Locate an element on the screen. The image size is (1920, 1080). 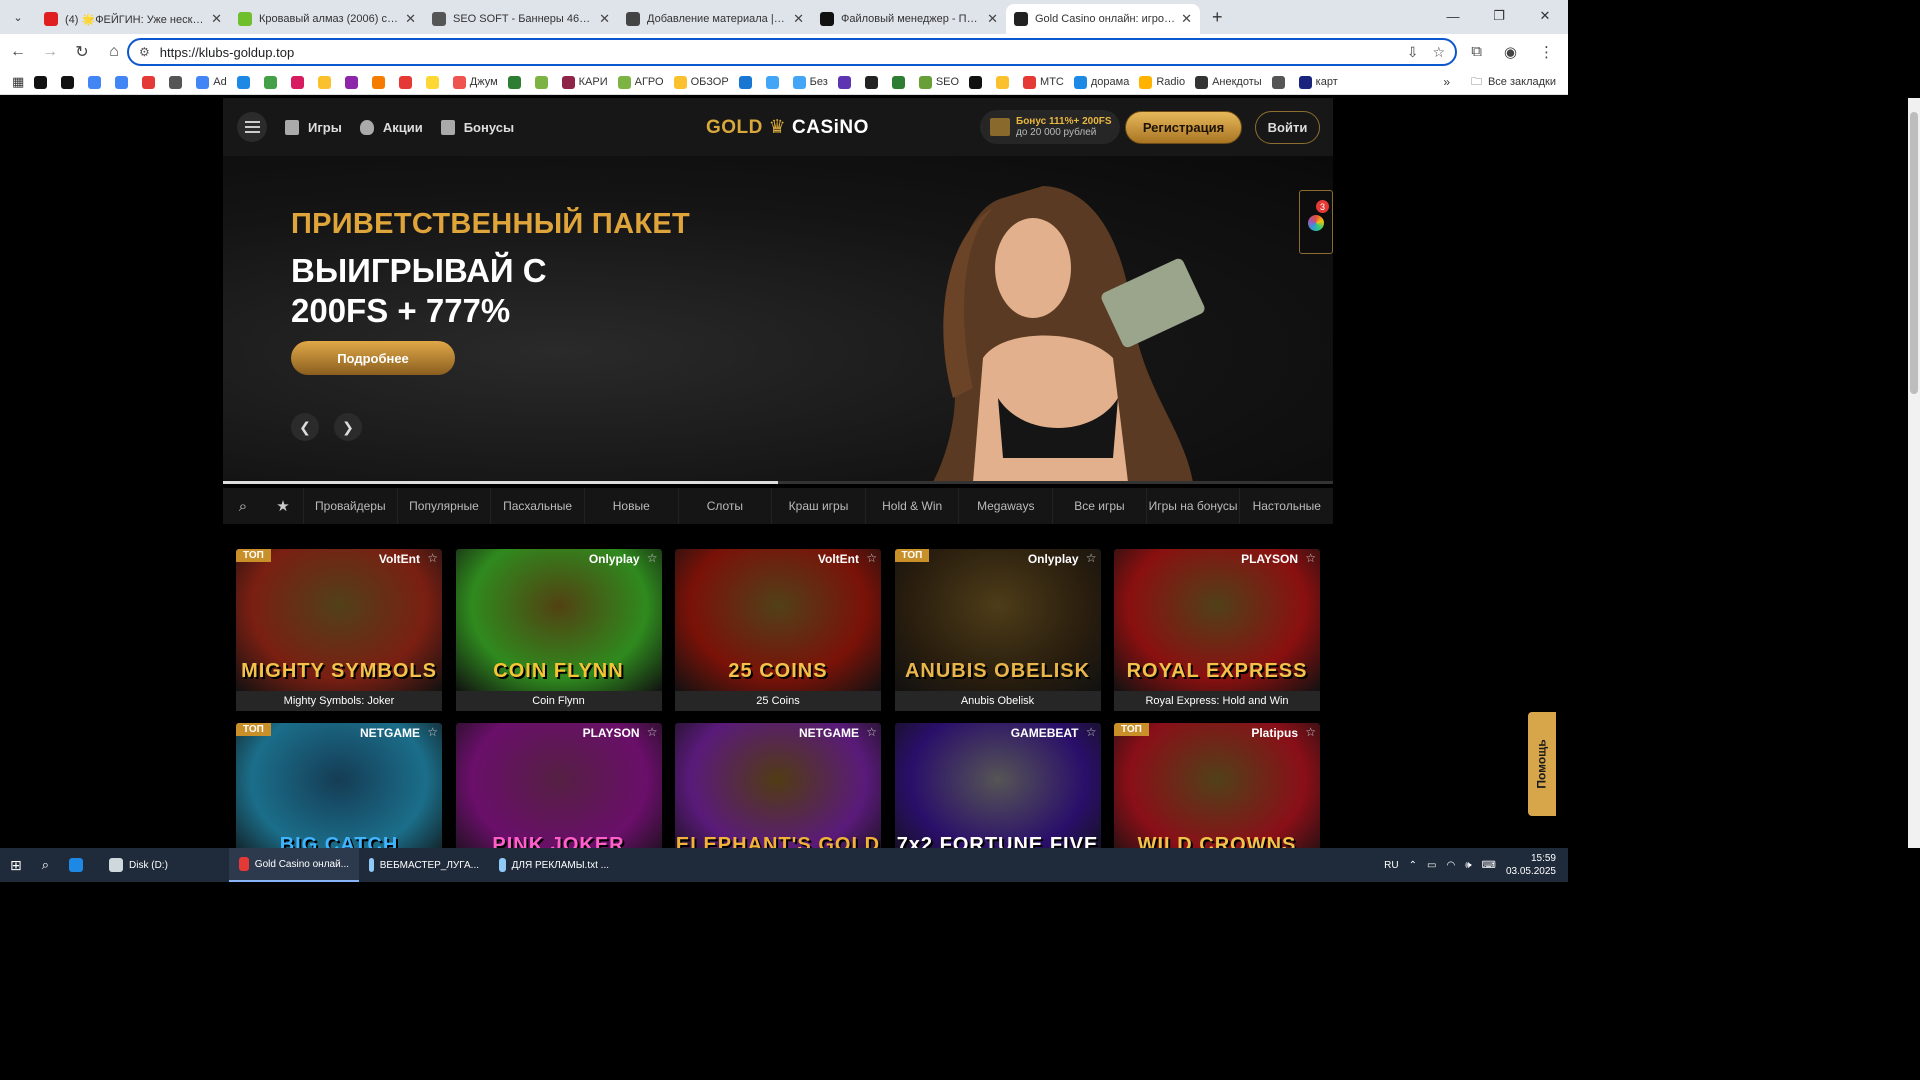
game-thumbnail: WILD CROWNS ТОП Platipus ☆ is located at coordinates (1217, 785).